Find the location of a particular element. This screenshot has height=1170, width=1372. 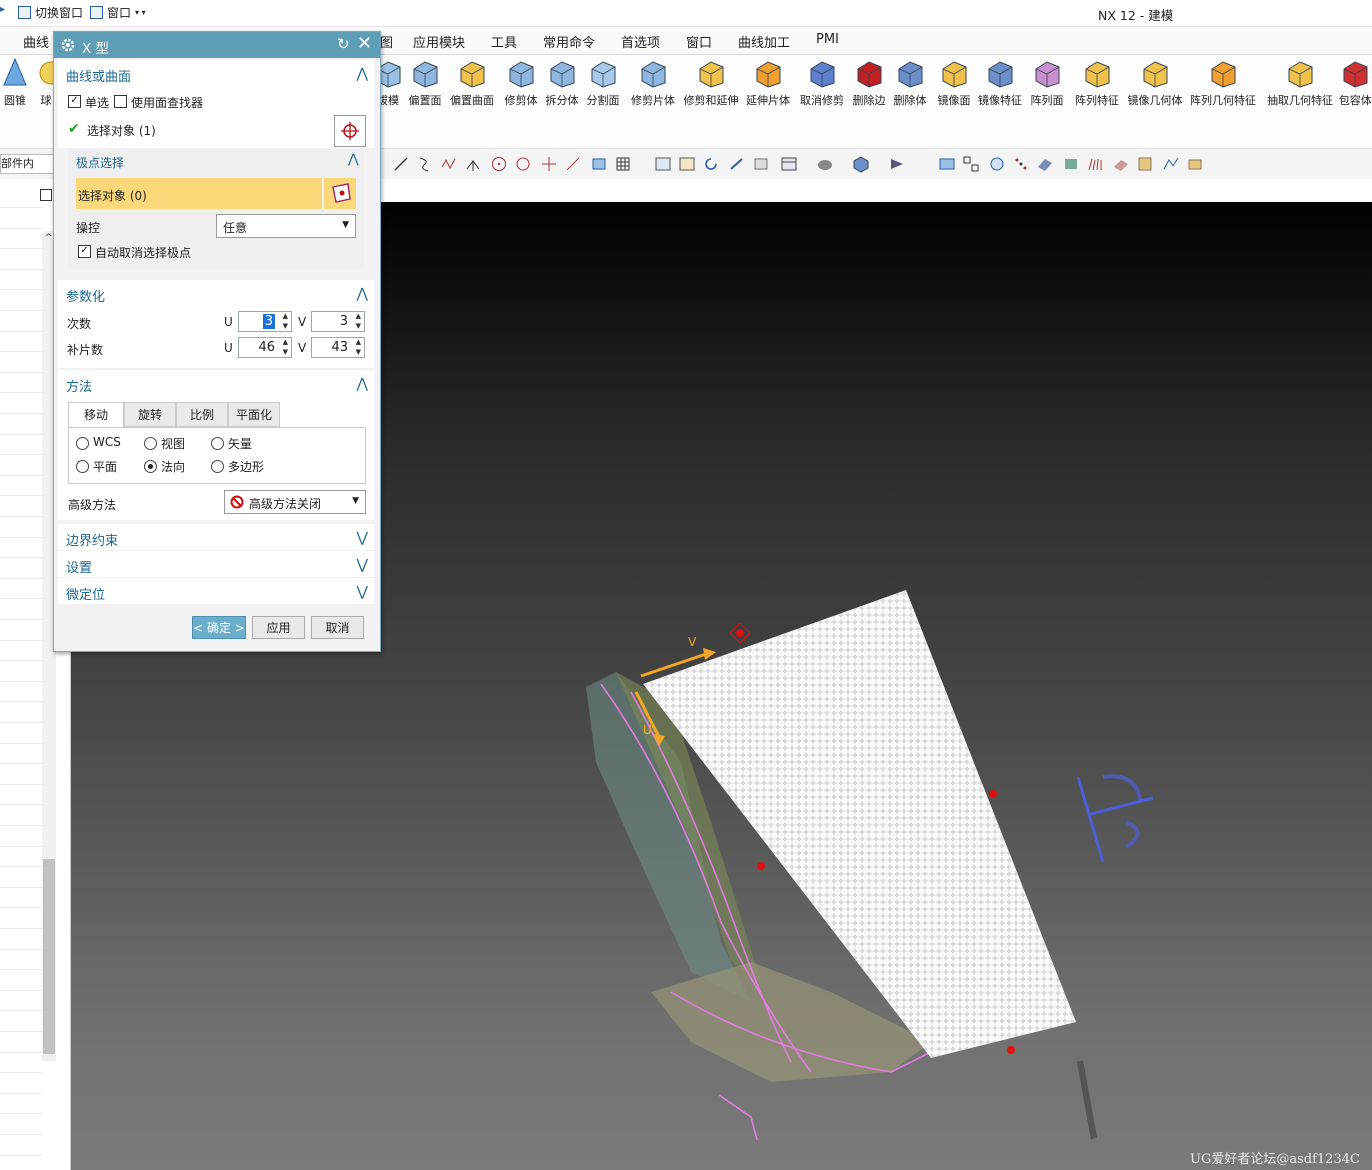

points-icon is located at coordinates (1021, 164).